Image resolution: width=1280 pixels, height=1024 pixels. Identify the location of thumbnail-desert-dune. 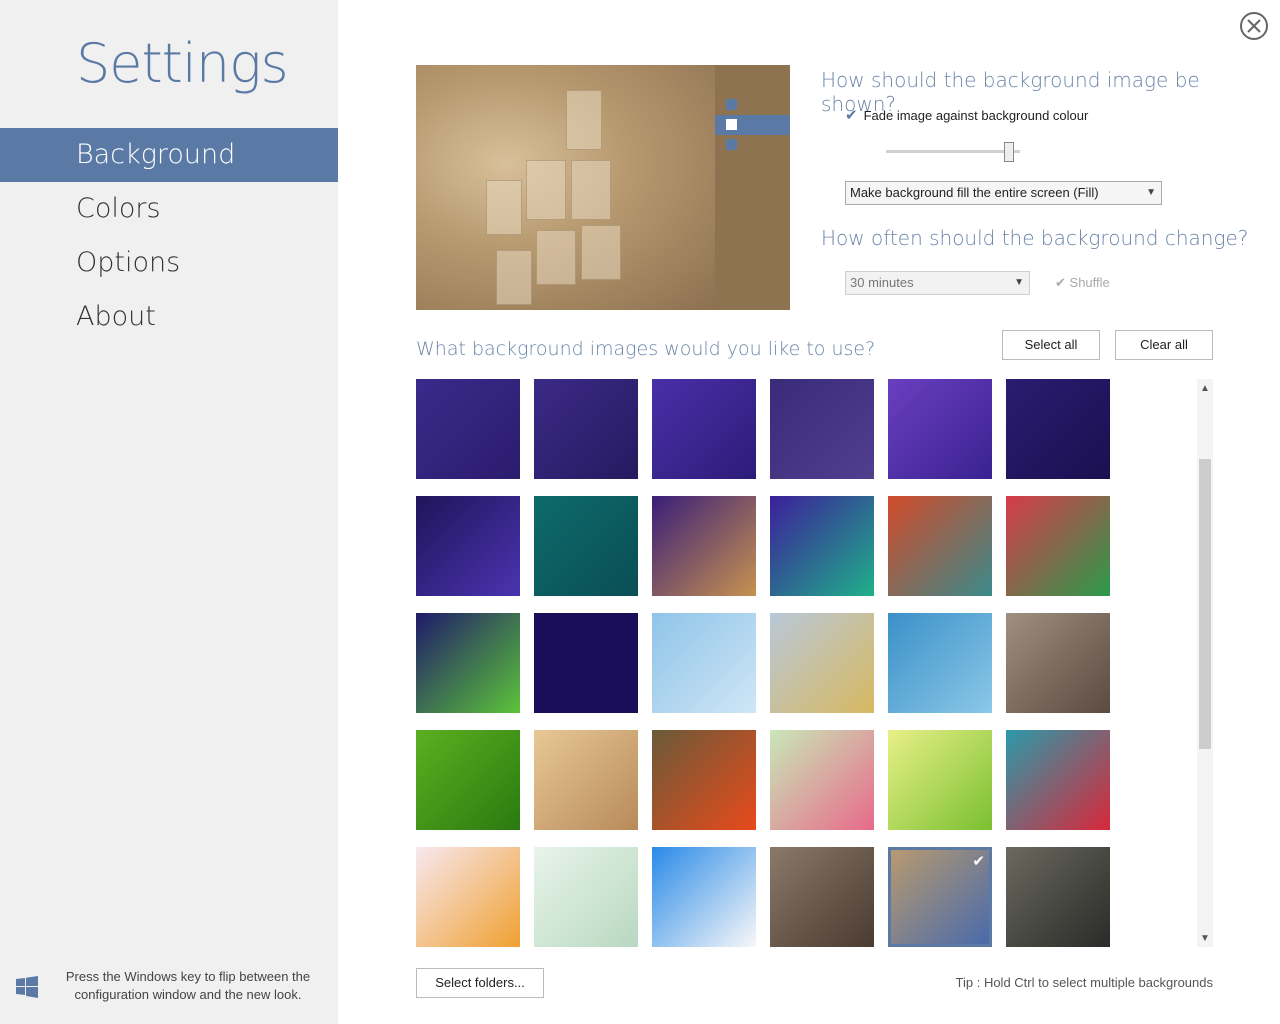
(586, 780).